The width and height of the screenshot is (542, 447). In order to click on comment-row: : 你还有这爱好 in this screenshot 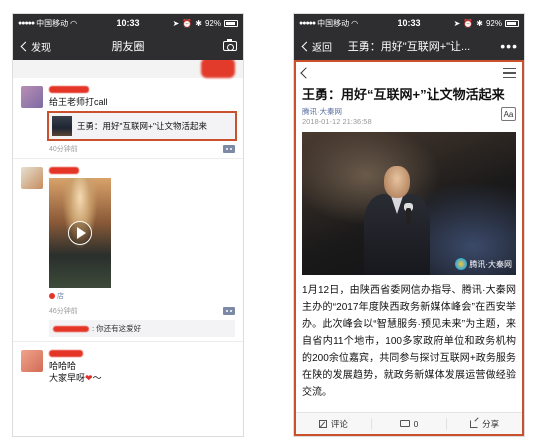, I will do `click(142, 328)`.